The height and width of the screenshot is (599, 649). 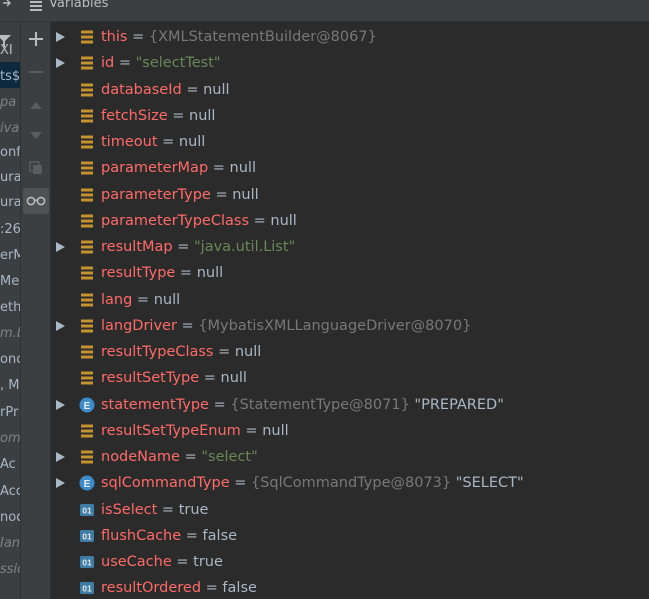 I want to click on enum-icon: E, so click(x=87, y=404).